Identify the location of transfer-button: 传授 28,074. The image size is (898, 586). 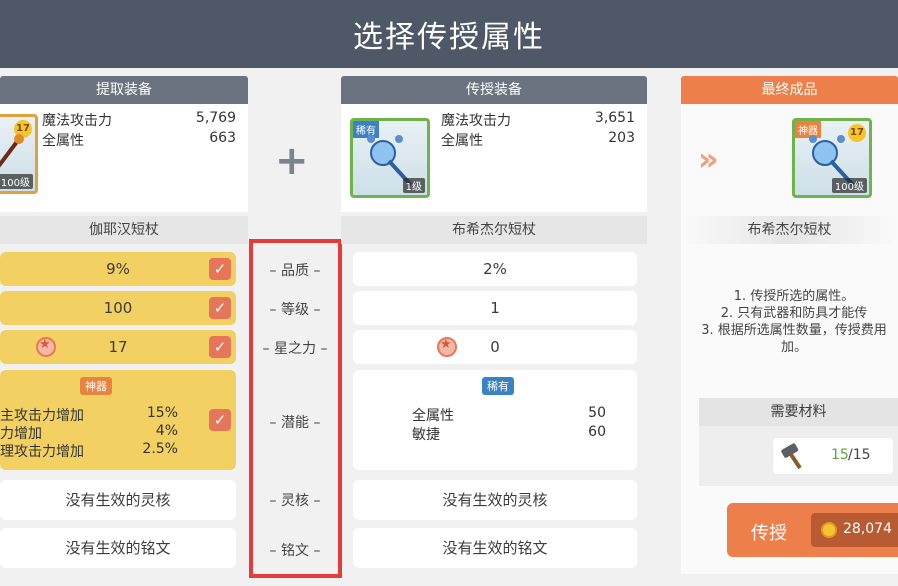
(812, 530).